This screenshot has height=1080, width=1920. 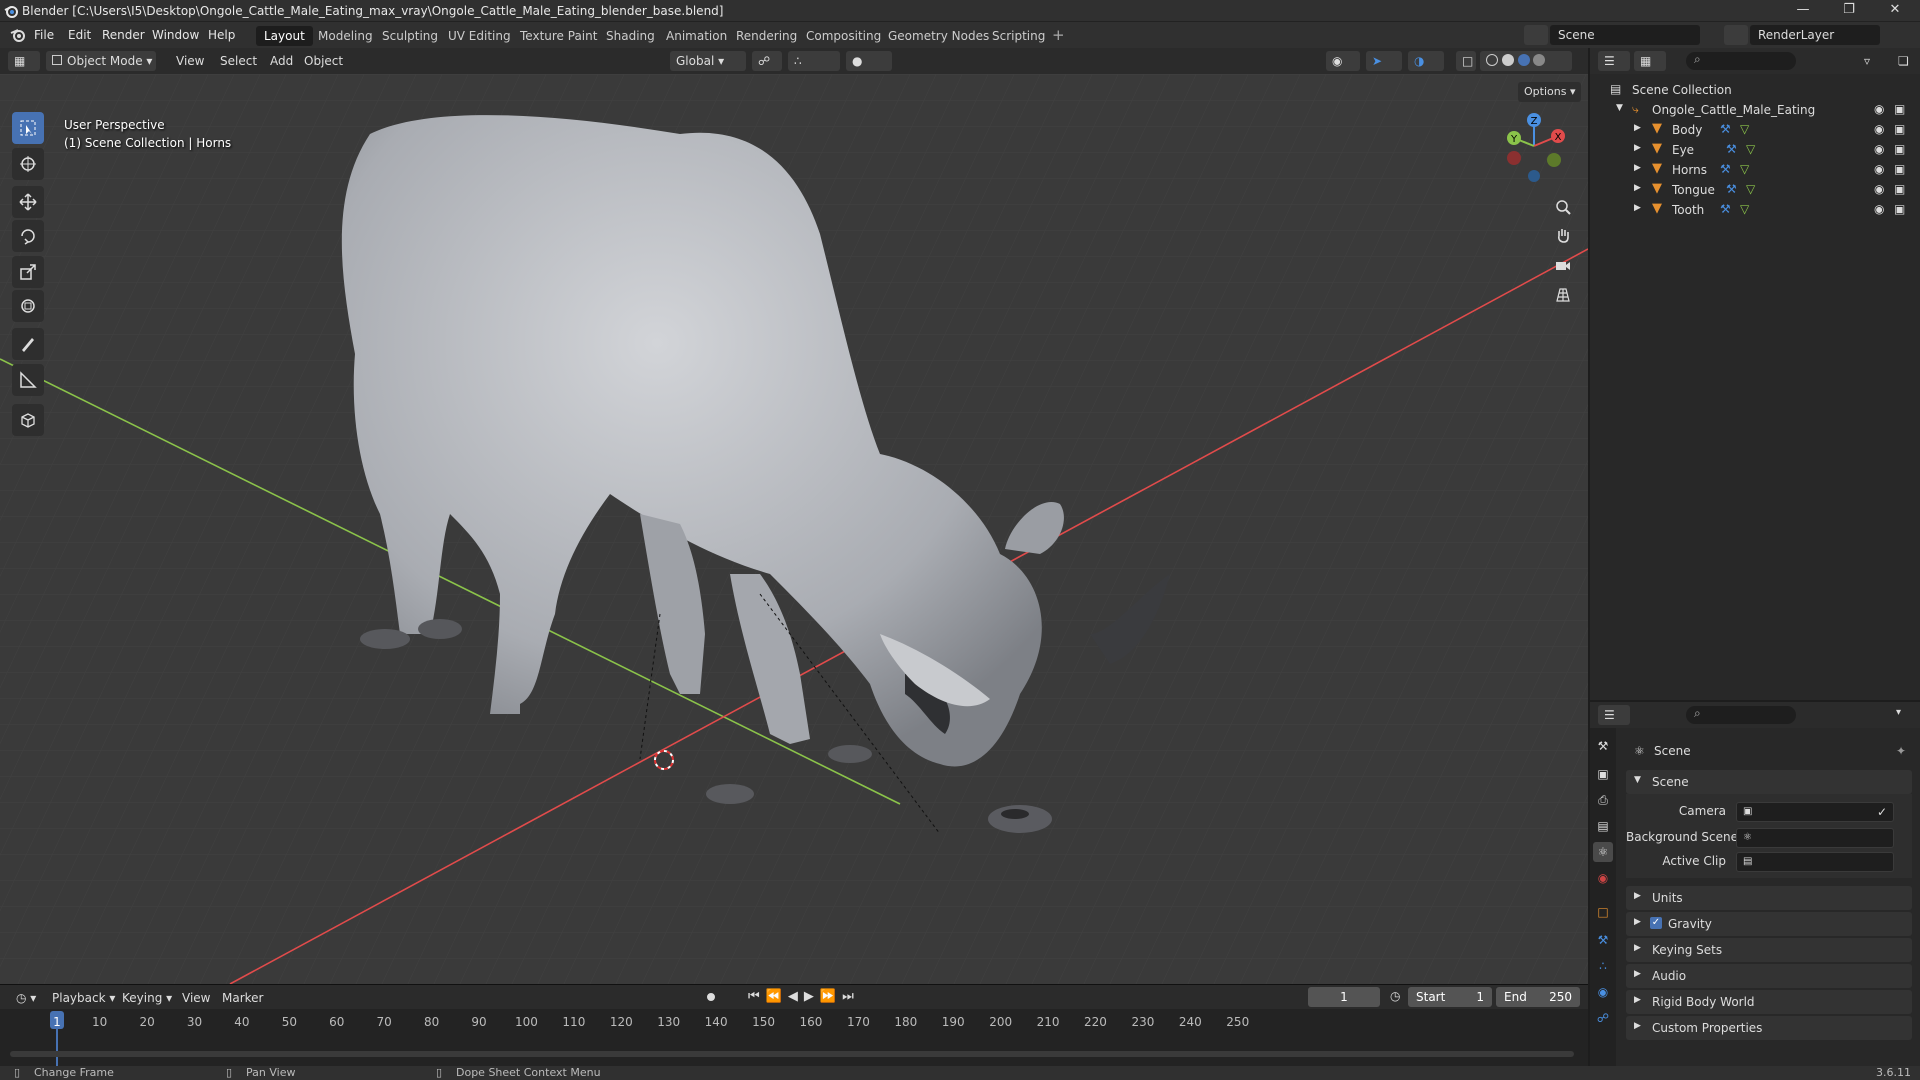 What do you see at coordinates (24, 61) in the screenshot?
I see `editor-type-icon: ▦` at bounding box center [24, 61].